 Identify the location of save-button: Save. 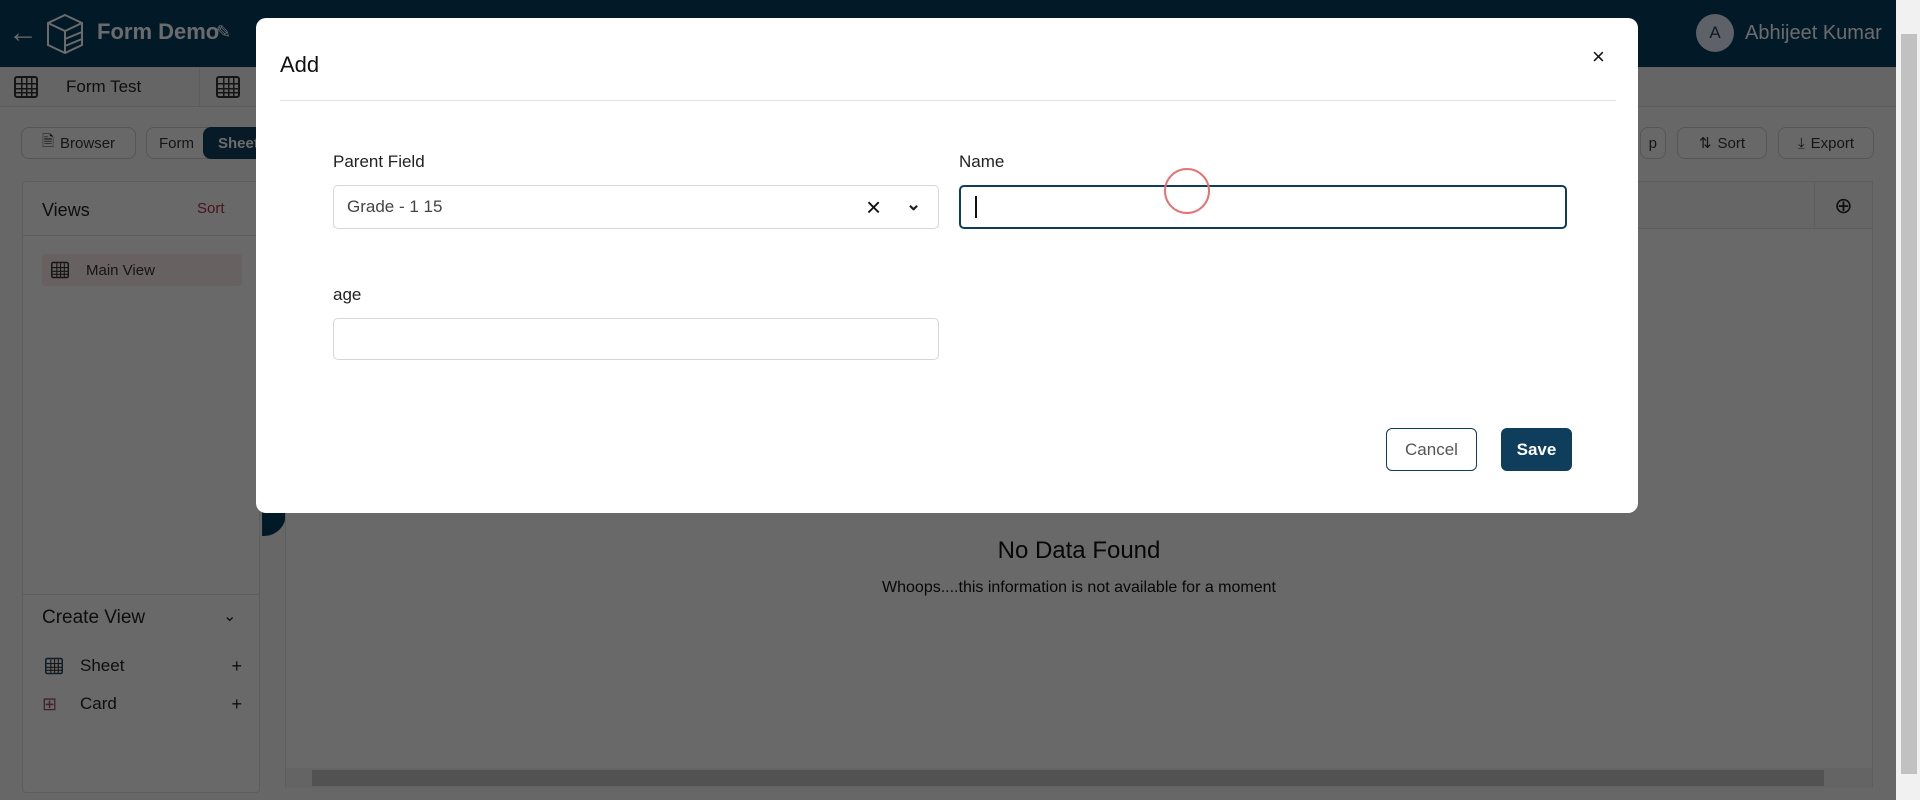
(1536, 449).